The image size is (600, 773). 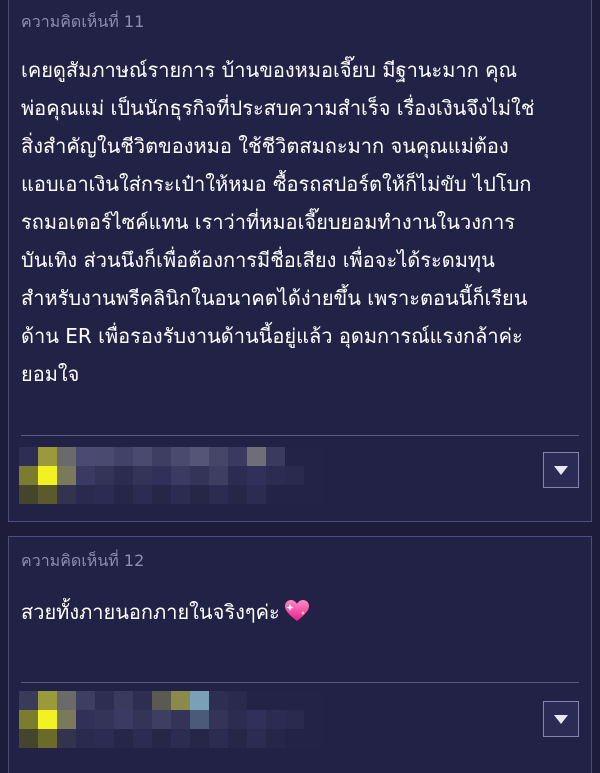 I want to click on sparkling-heart-icon, so click(x=297, y=616).